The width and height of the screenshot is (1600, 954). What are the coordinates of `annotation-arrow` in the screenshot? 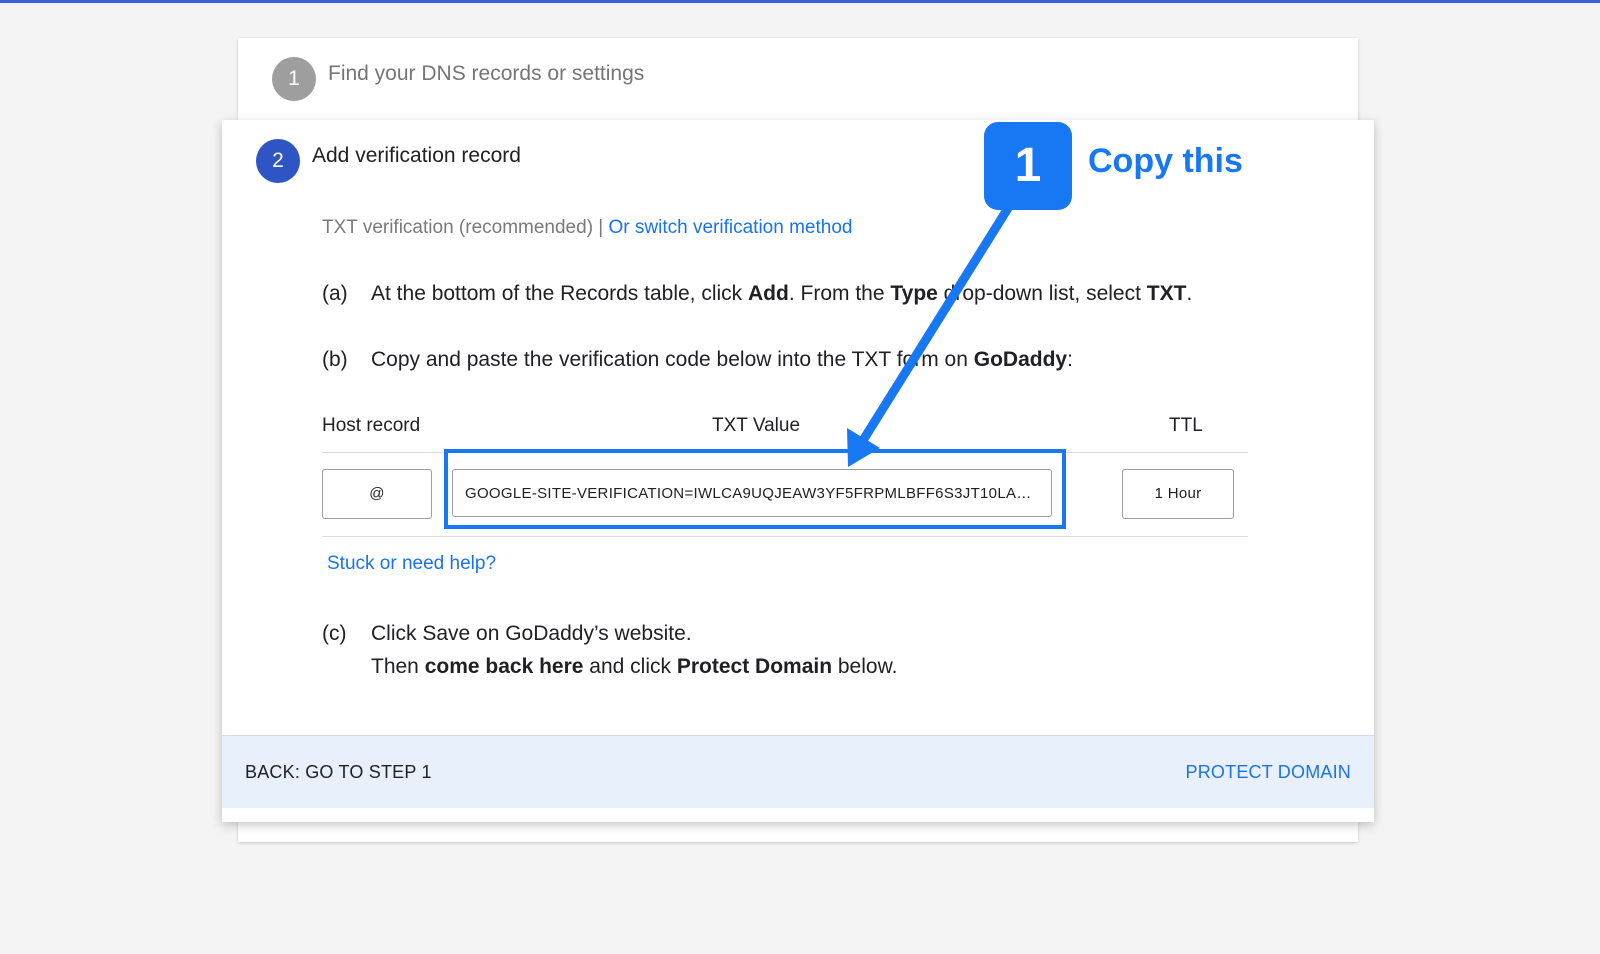 It's located at (931, 333).